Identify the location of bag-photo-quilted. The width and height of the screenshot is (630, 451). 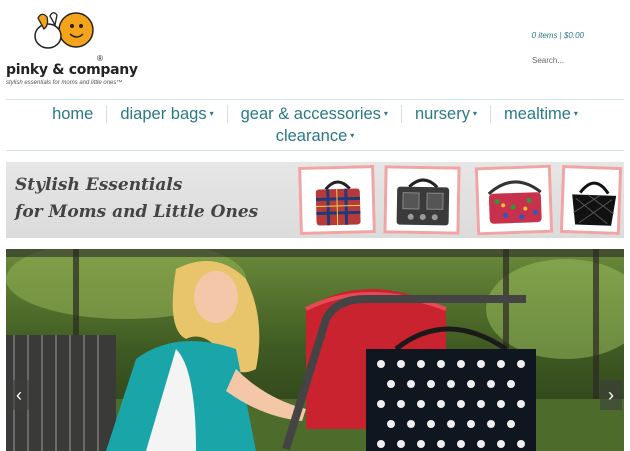
(591, 200).